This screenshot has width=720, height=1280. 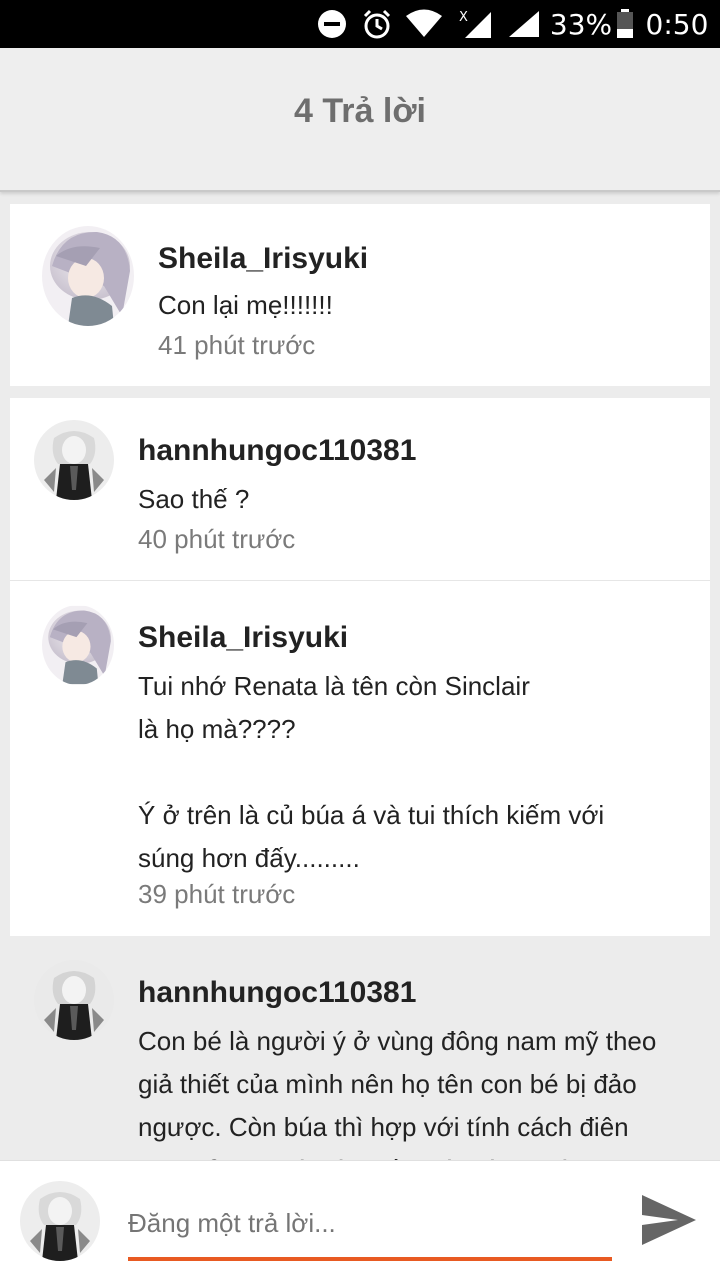 I want to click on current-user-avatar, so click(x=60, y=1221).